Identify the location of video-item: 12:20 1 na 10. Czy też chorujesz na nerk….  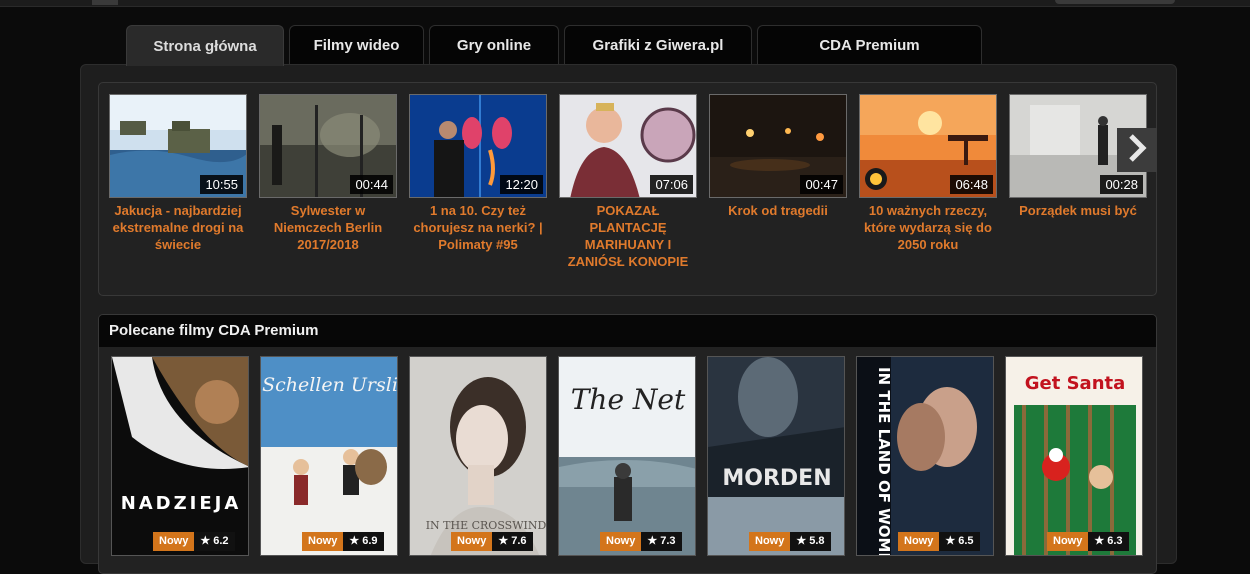
(478, 173).